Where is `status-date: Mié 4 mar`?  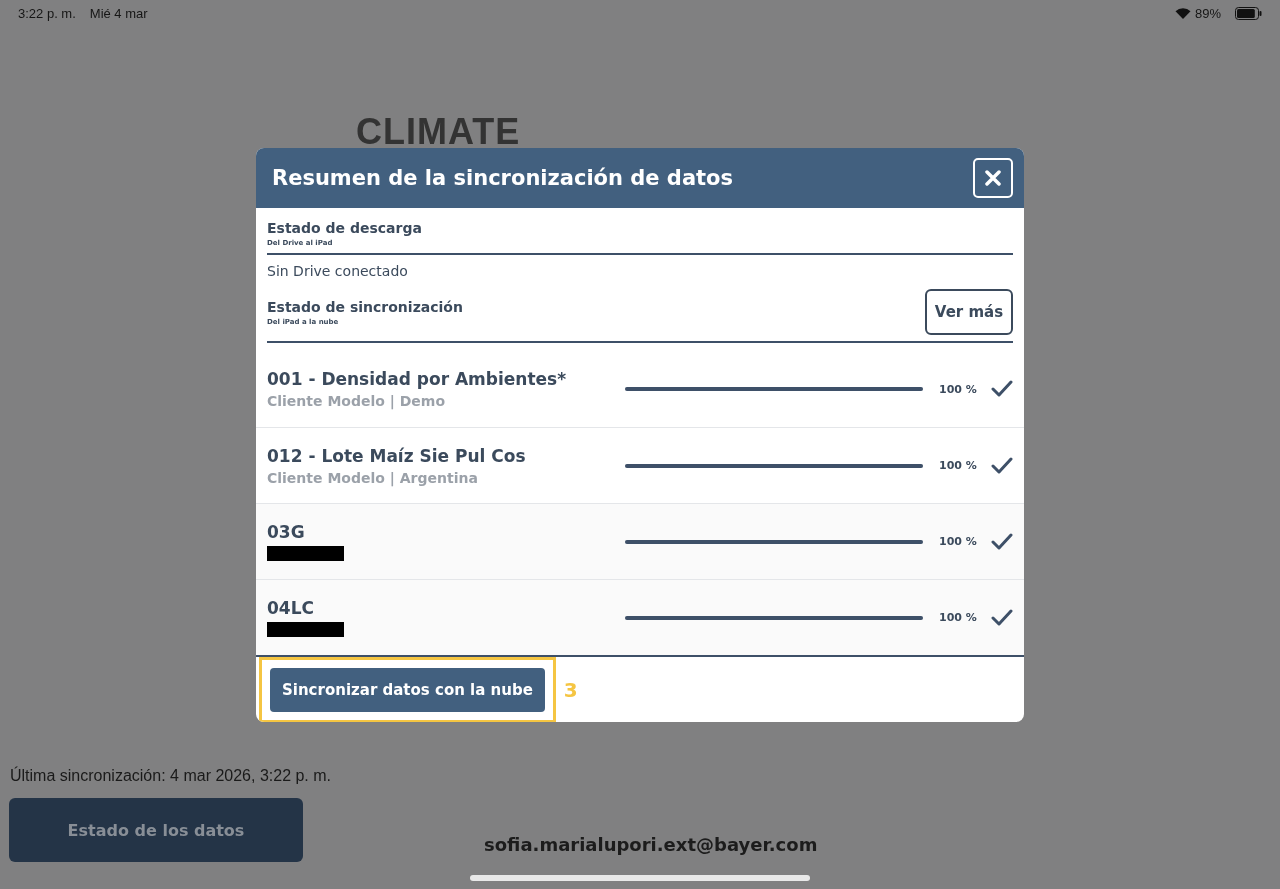 status-date: Mié 4 mar is located at coordinates (118, 13).